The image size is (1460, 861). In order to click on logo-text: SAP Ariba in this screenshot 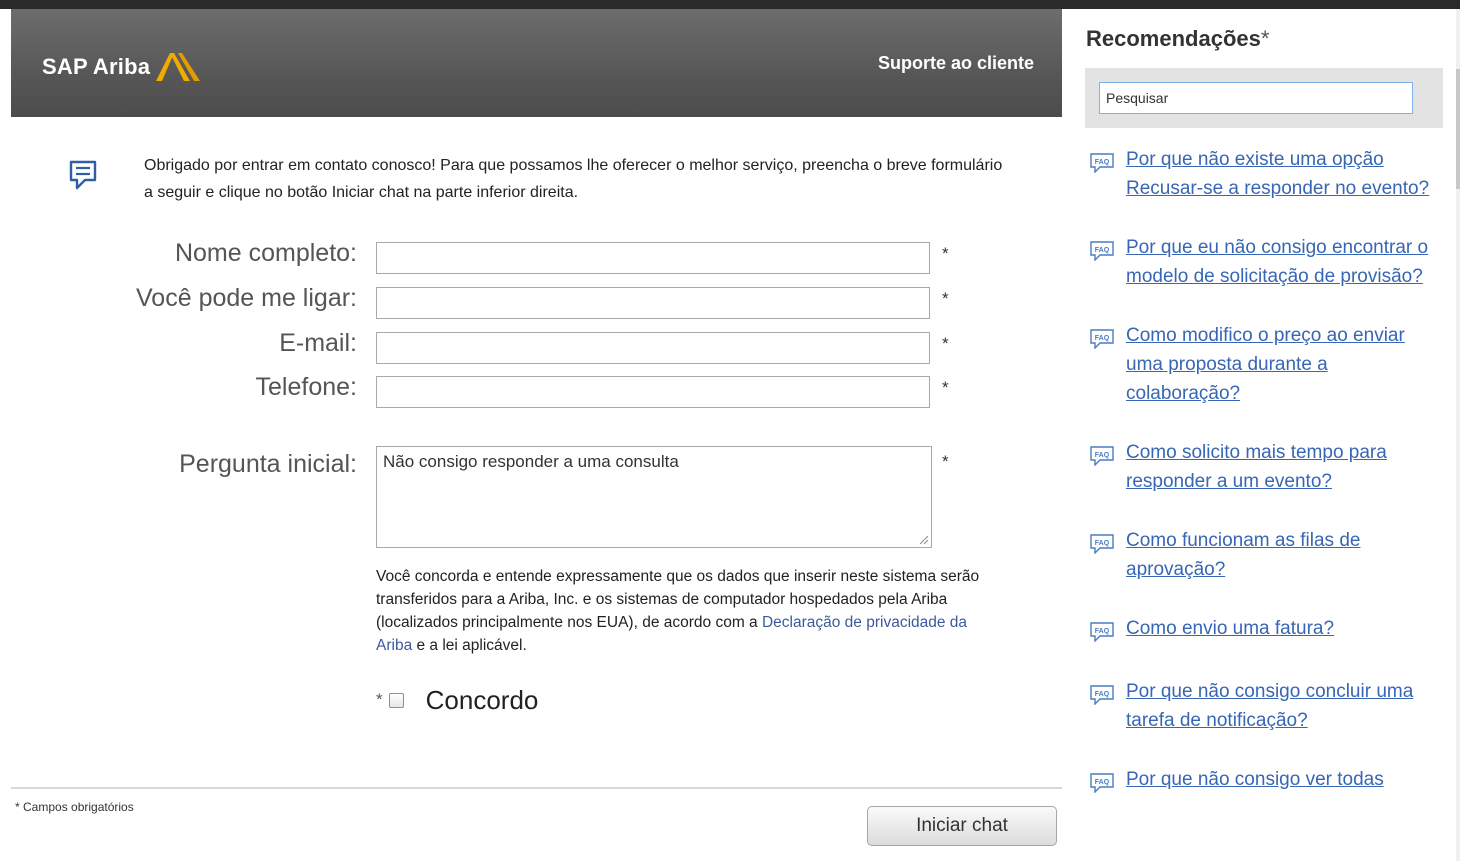, I will do `click(96, 66)`.